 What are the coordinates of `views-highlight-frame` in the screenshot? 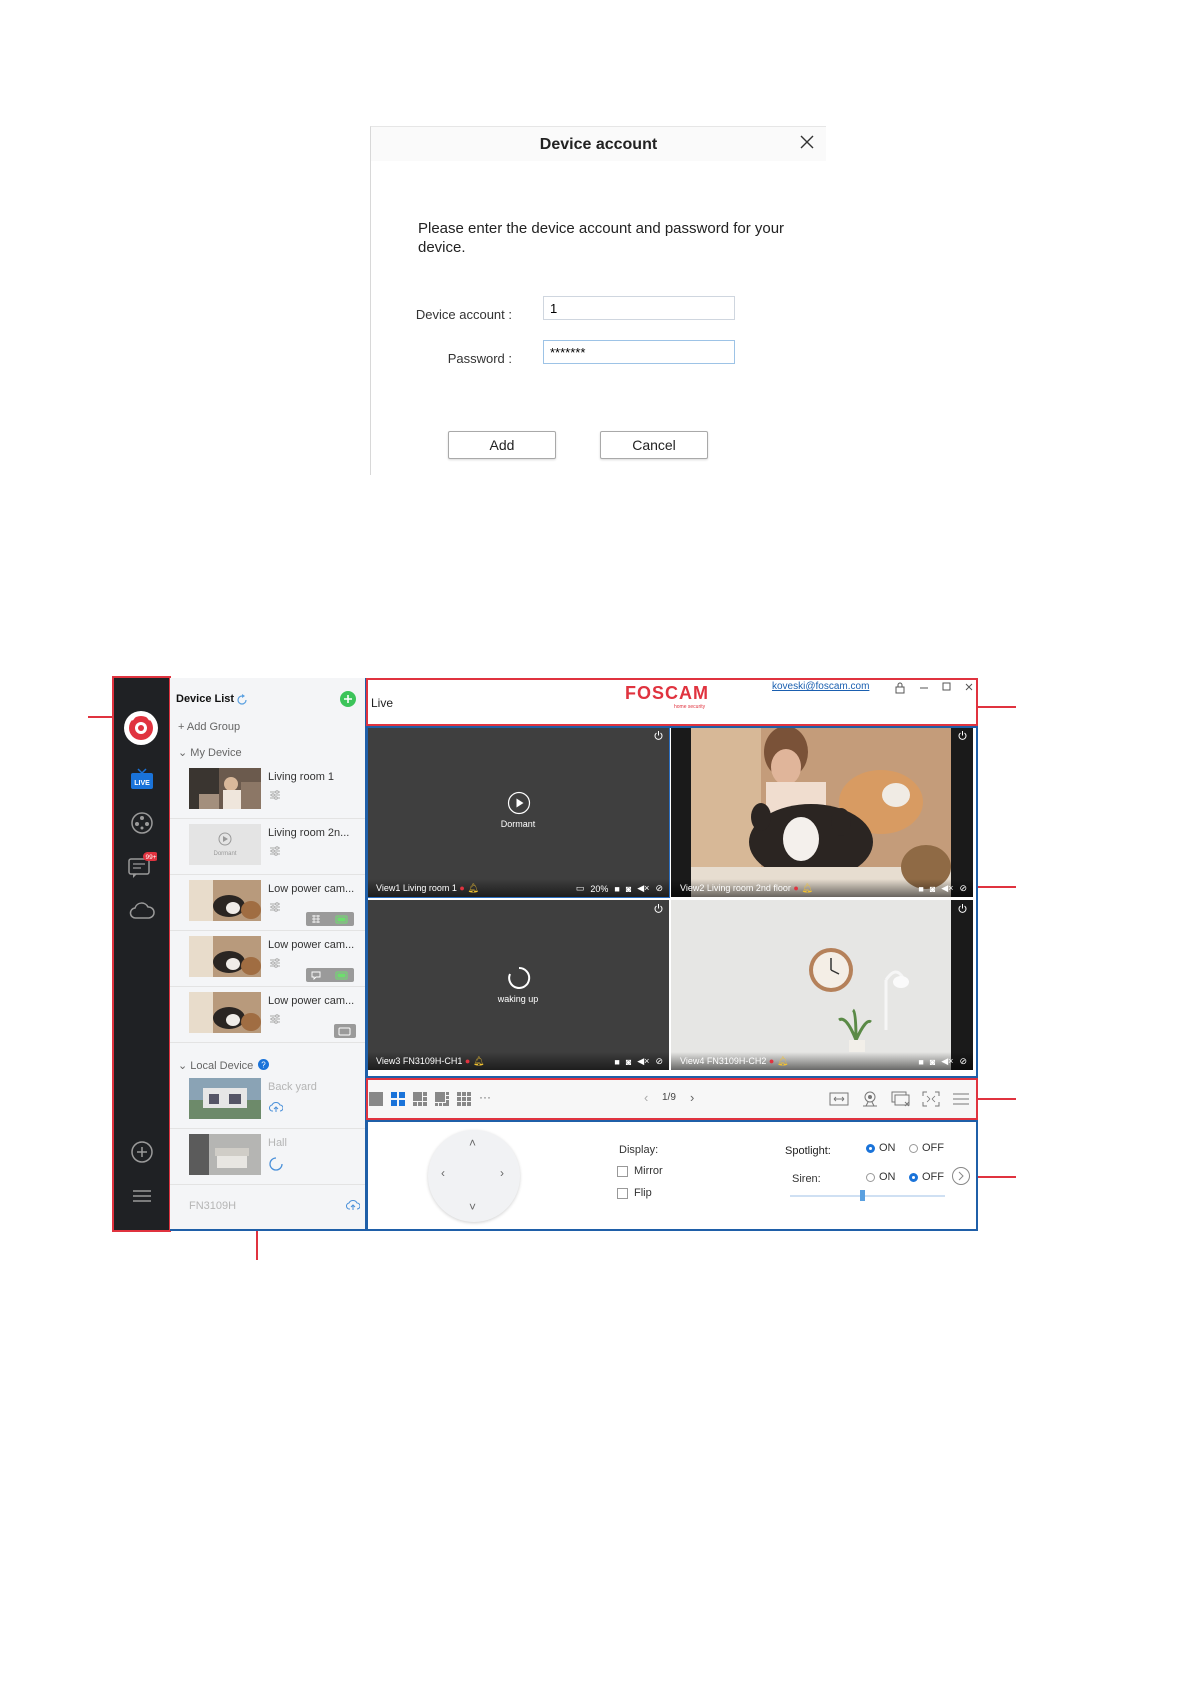 It's located at (672, 902).